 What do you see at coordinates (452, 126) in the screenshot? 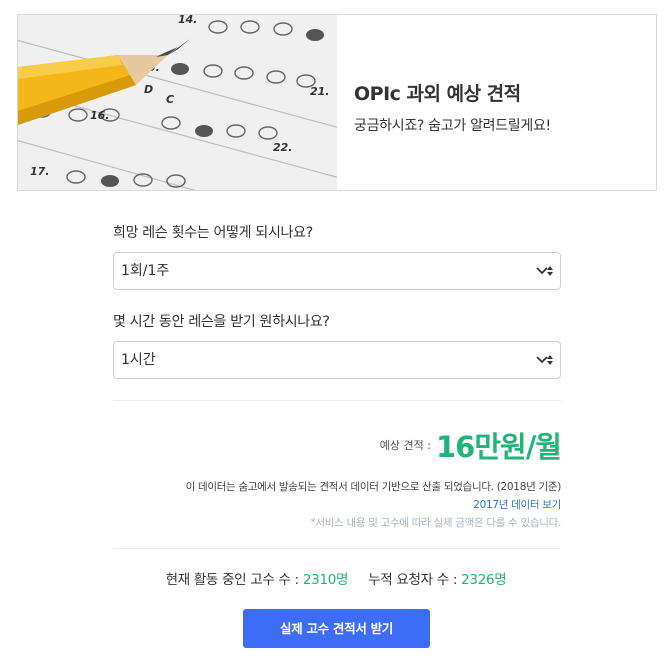
I see `hero-subtitle: 궁금하시죠? 숨고가 알려드릴게요!` at bounding box center [452, 126].